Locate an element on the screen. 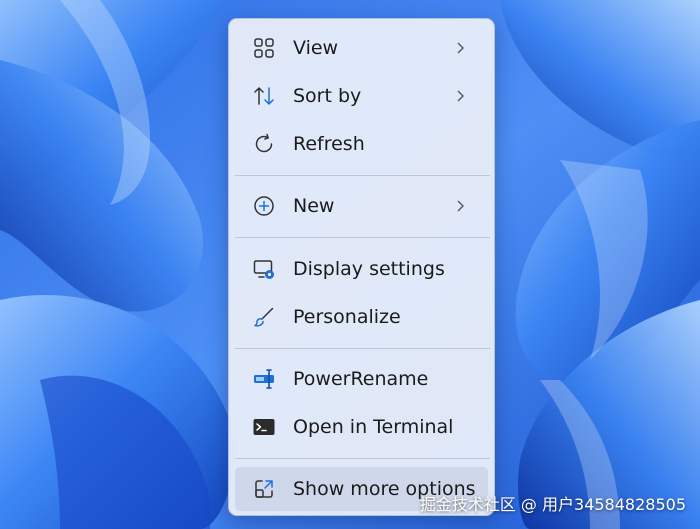  menu-item-label: Refresh is located at coordinates (329, 144).